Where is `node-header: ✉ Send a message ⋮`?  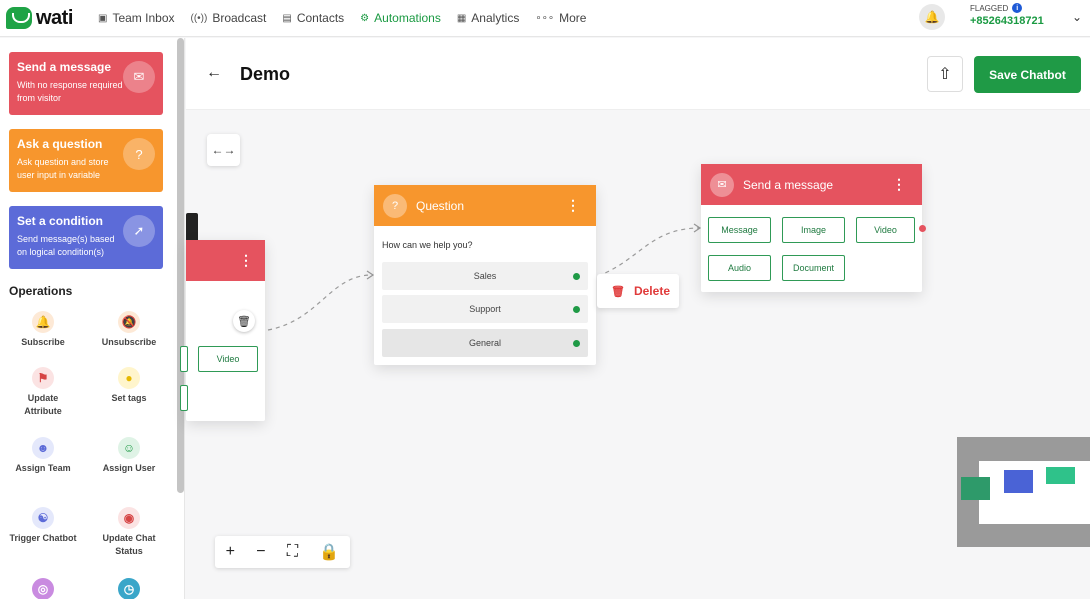 node-header: ✉ Send a message ⋮ is located at coordinates (811, 184).